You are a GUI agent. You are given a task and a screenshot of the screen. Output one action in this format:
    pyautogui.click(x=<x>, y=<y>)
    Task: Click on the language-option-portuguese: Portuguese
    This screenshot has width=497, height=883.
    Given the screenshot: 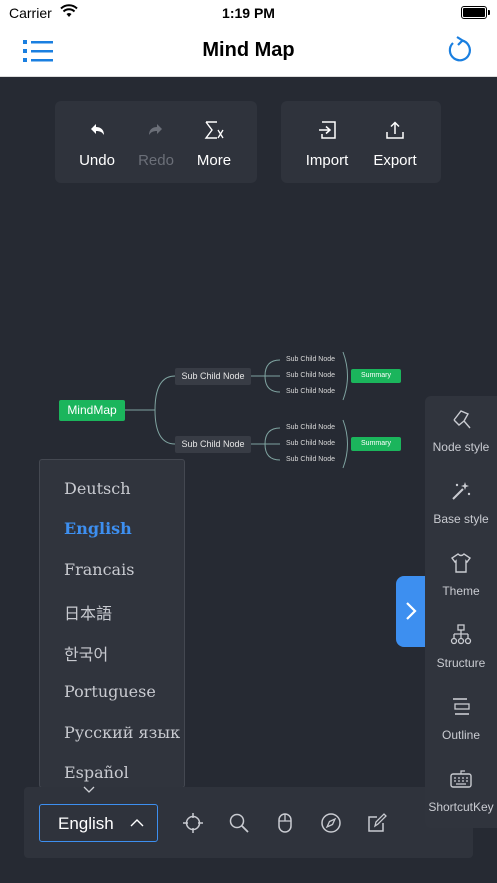 What is the action you would take?
    pyautogui.click(x=110, y=691)
    